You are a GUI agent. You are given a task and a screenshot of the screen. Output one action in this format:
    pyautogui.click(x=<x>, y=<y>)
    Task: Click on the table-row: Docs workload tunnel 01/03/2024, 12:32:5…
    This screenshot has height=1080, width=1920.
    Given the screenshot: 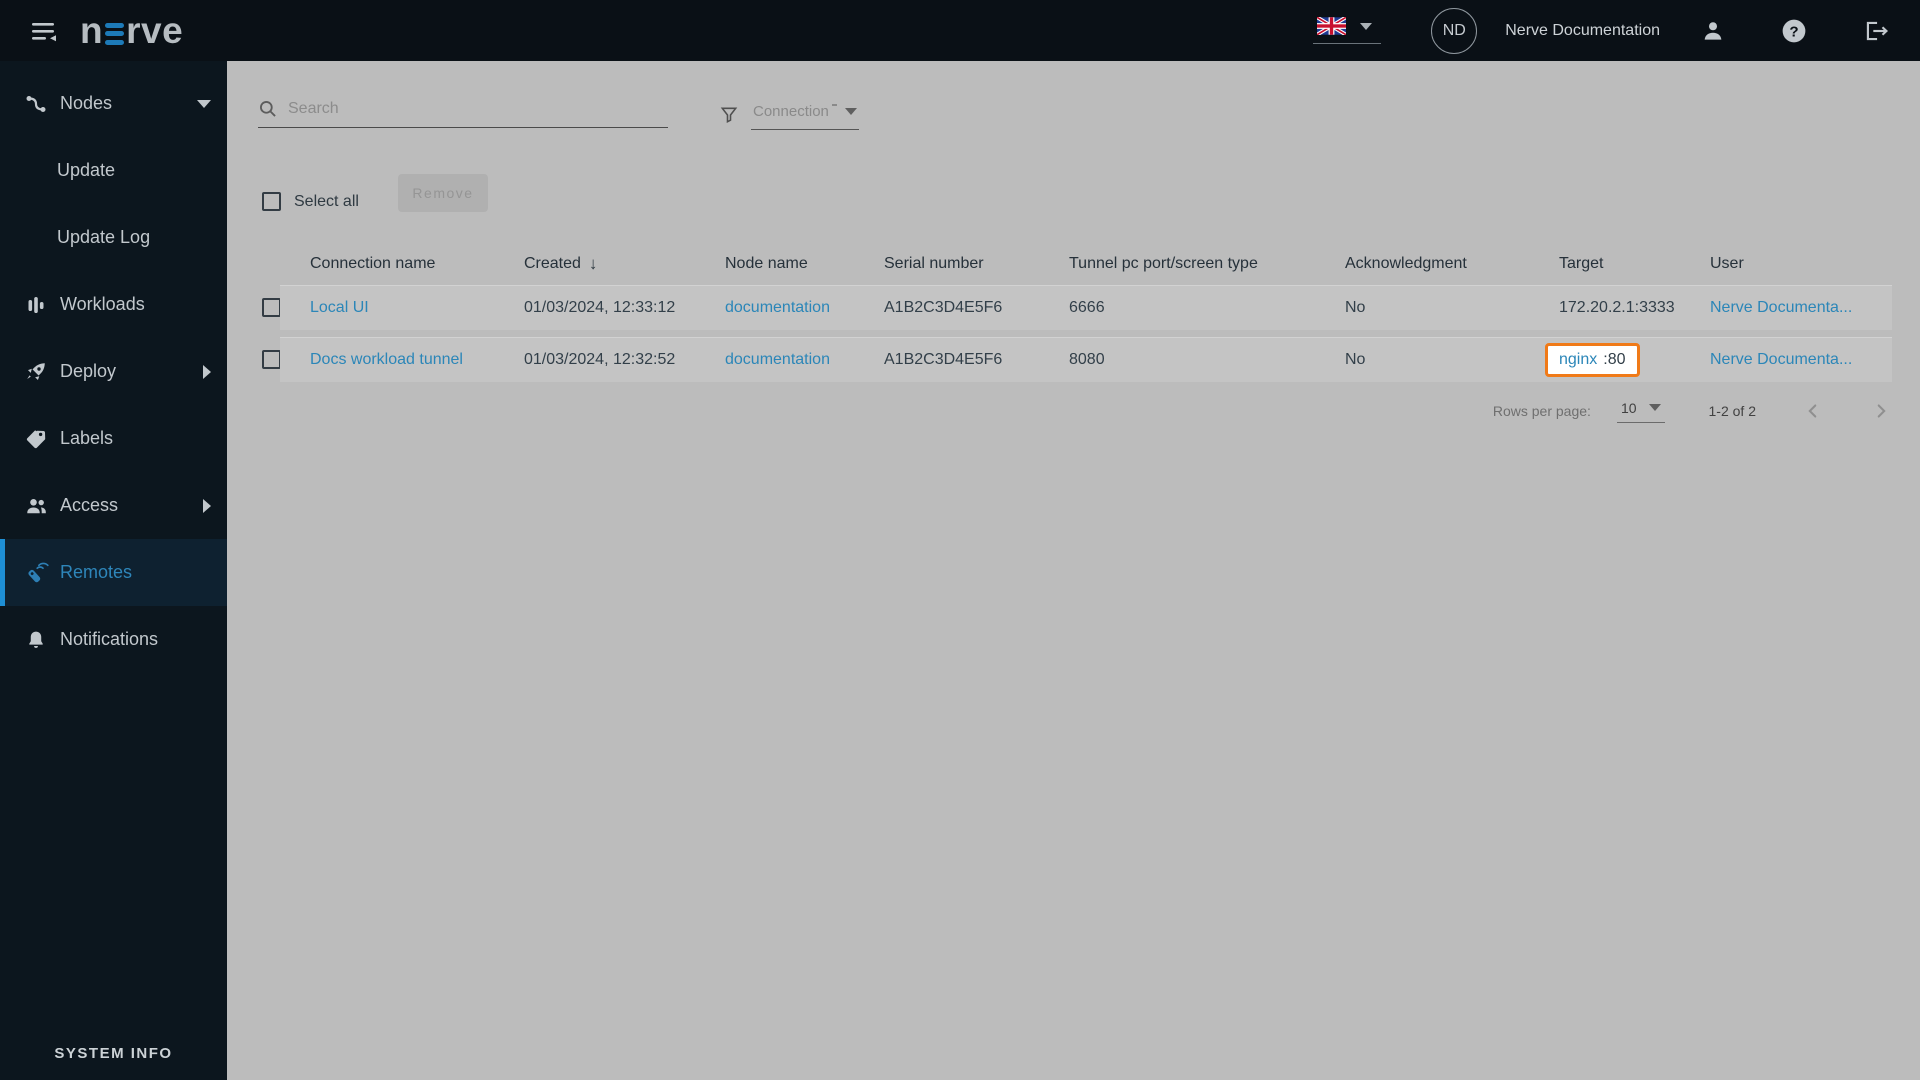 What is the action you would take?
    pyautogui.click(x=1077, y=359)
    